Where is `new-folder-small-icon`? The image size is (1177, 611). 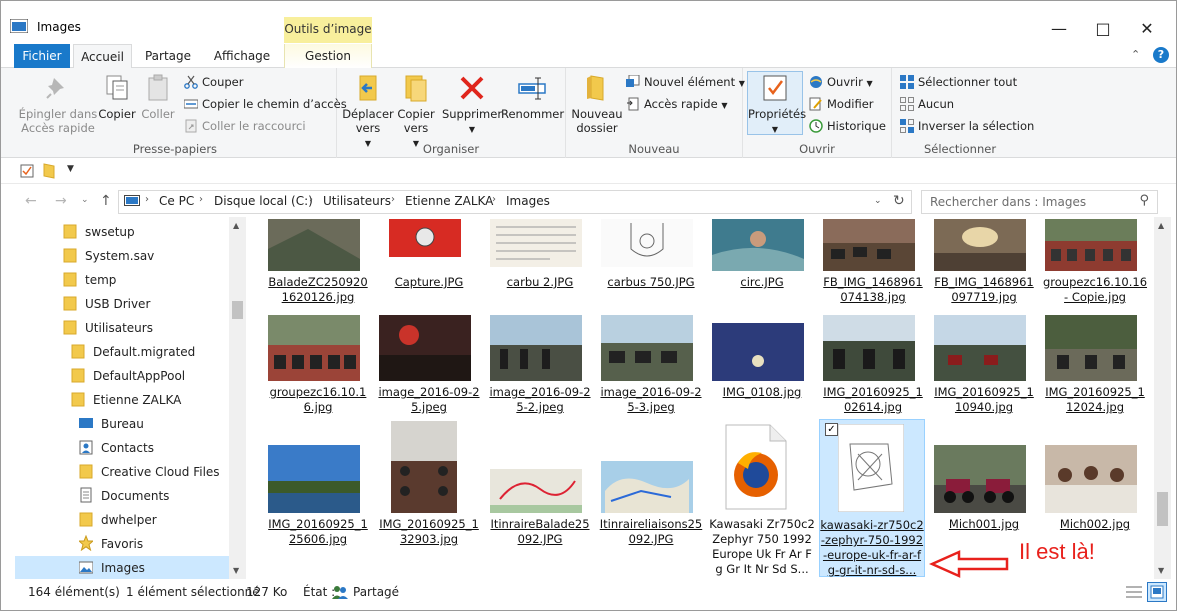 new-folder-small-icon is located at coordinates (49, 171).